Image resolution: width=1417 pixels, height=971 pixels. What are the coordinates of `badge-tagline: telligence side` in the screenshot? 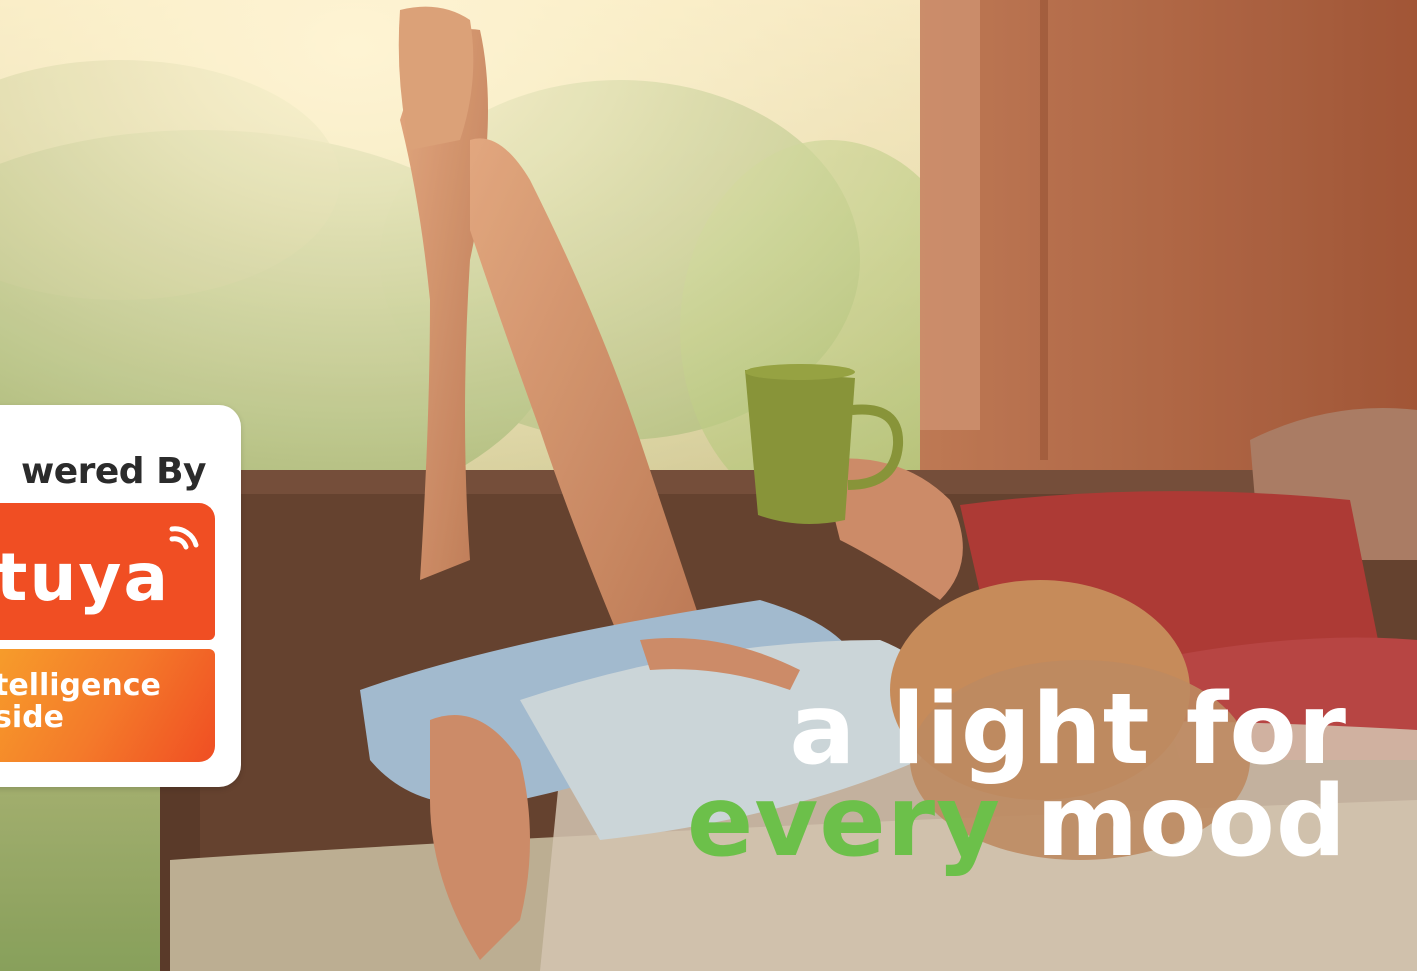 It's located at (107, 705).